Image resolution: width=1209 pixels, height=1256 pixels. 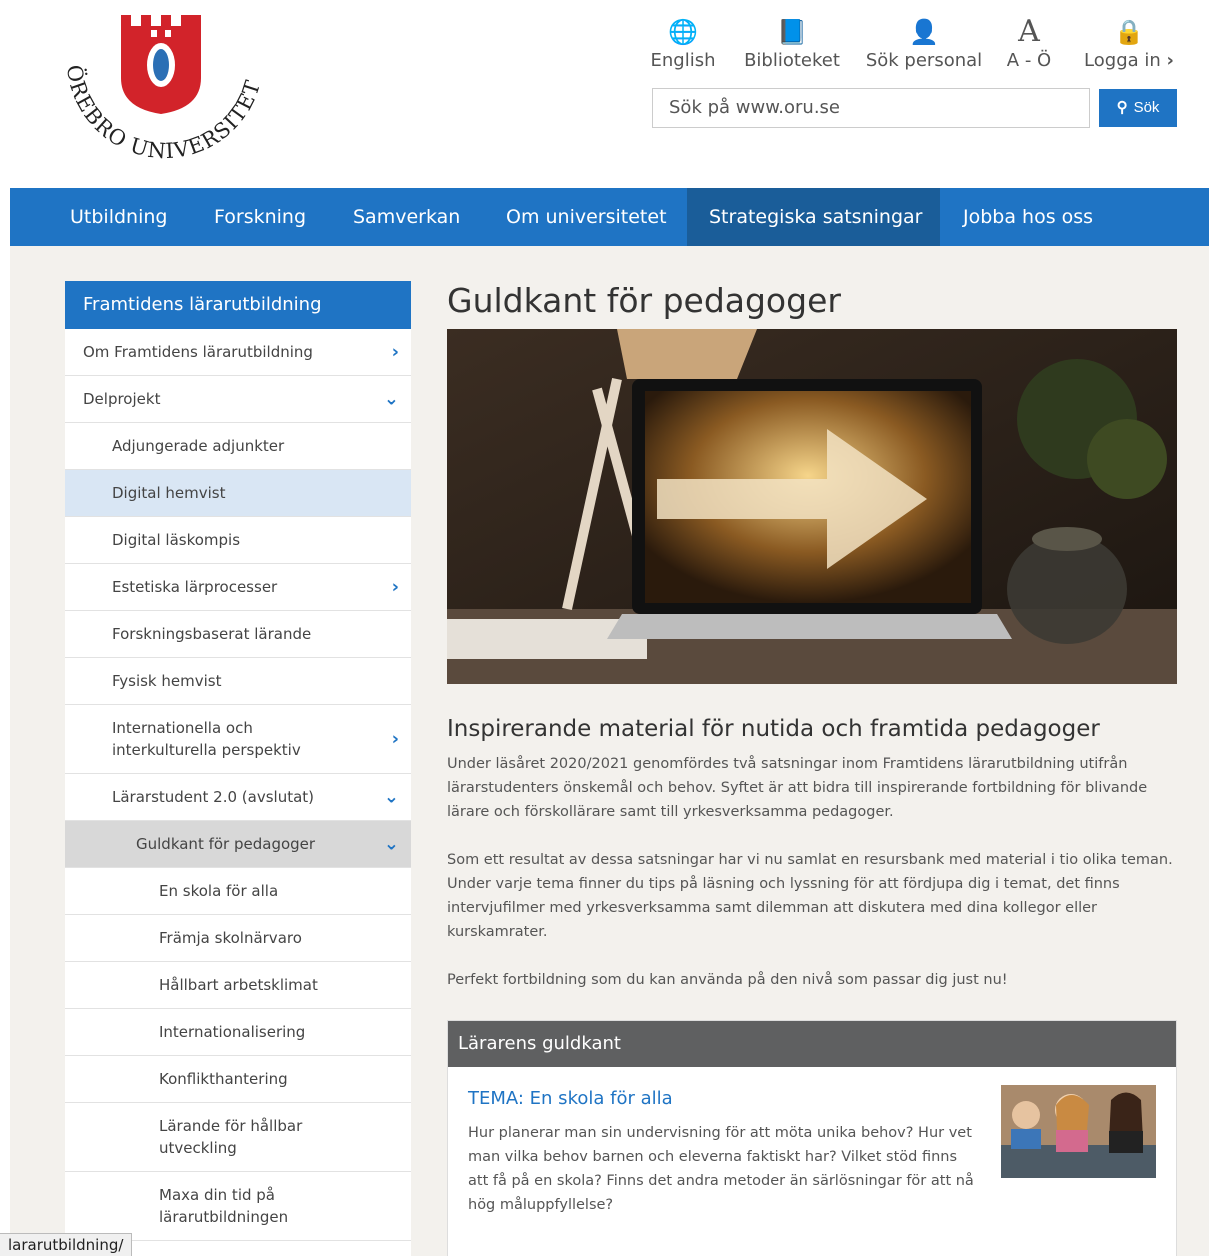 I want to click on sidebar-item-label: Digital hemvist, so click(x=169, y=493).